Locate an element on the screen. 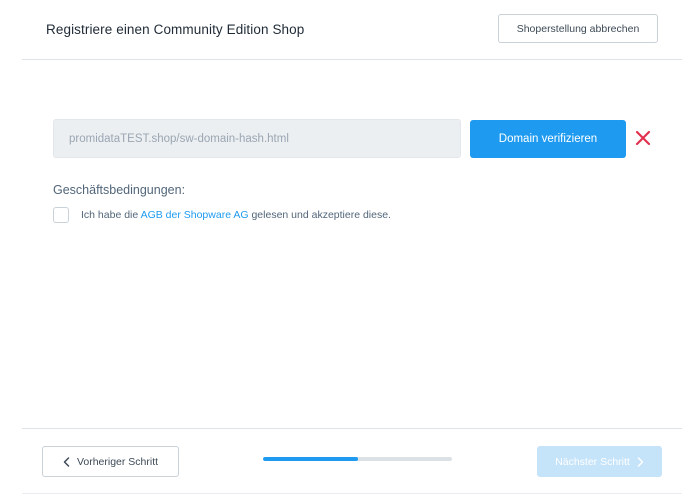 Image resolution: width=690 pixels, height=496 pixels. progress-bar-fill is located at coordinates (310, 459).